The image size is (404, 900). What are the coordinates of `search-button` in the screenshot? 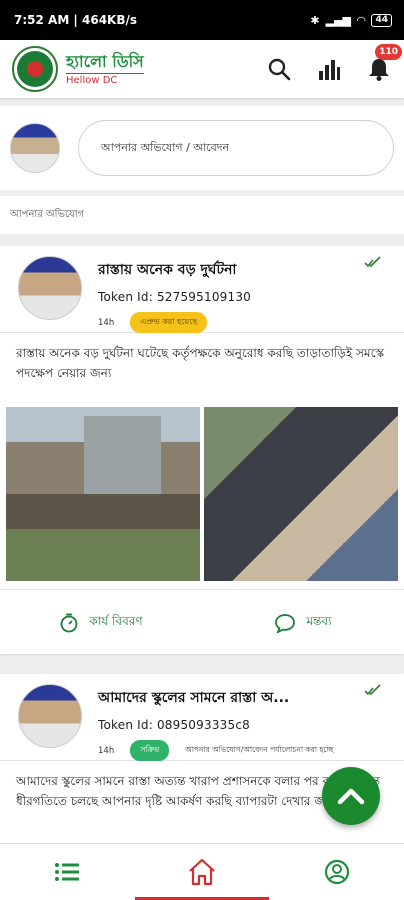 It's located at (279, 69).